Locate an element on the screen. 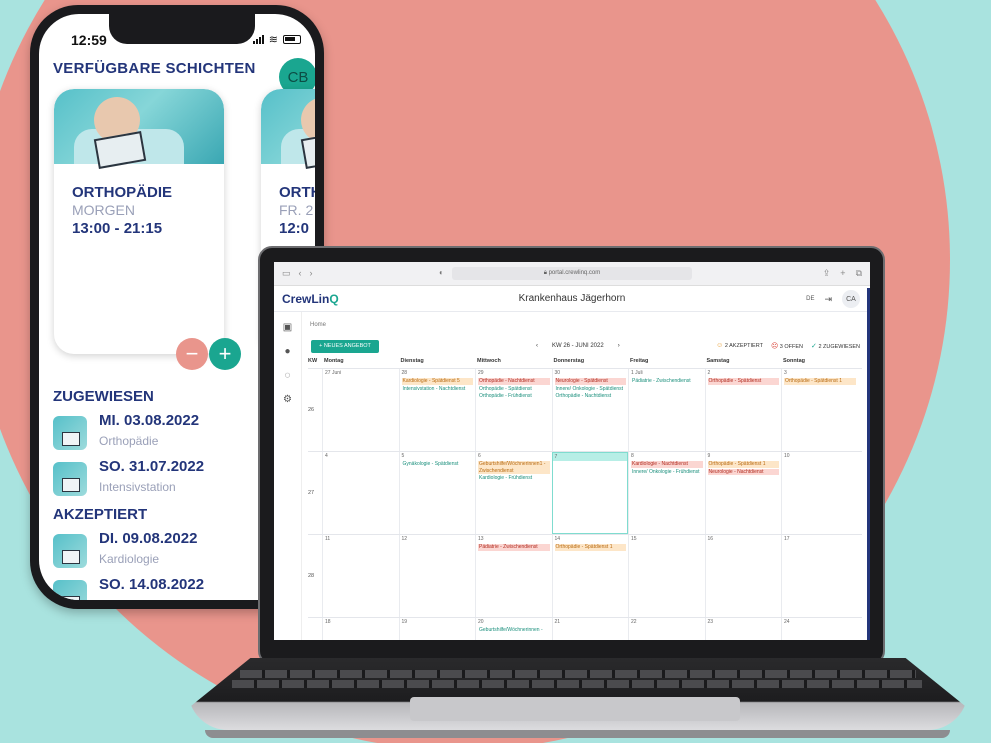 The image size is (991, 743). shift-event: Kardiologie - Frühdienst is located at coordinates (514, 478).